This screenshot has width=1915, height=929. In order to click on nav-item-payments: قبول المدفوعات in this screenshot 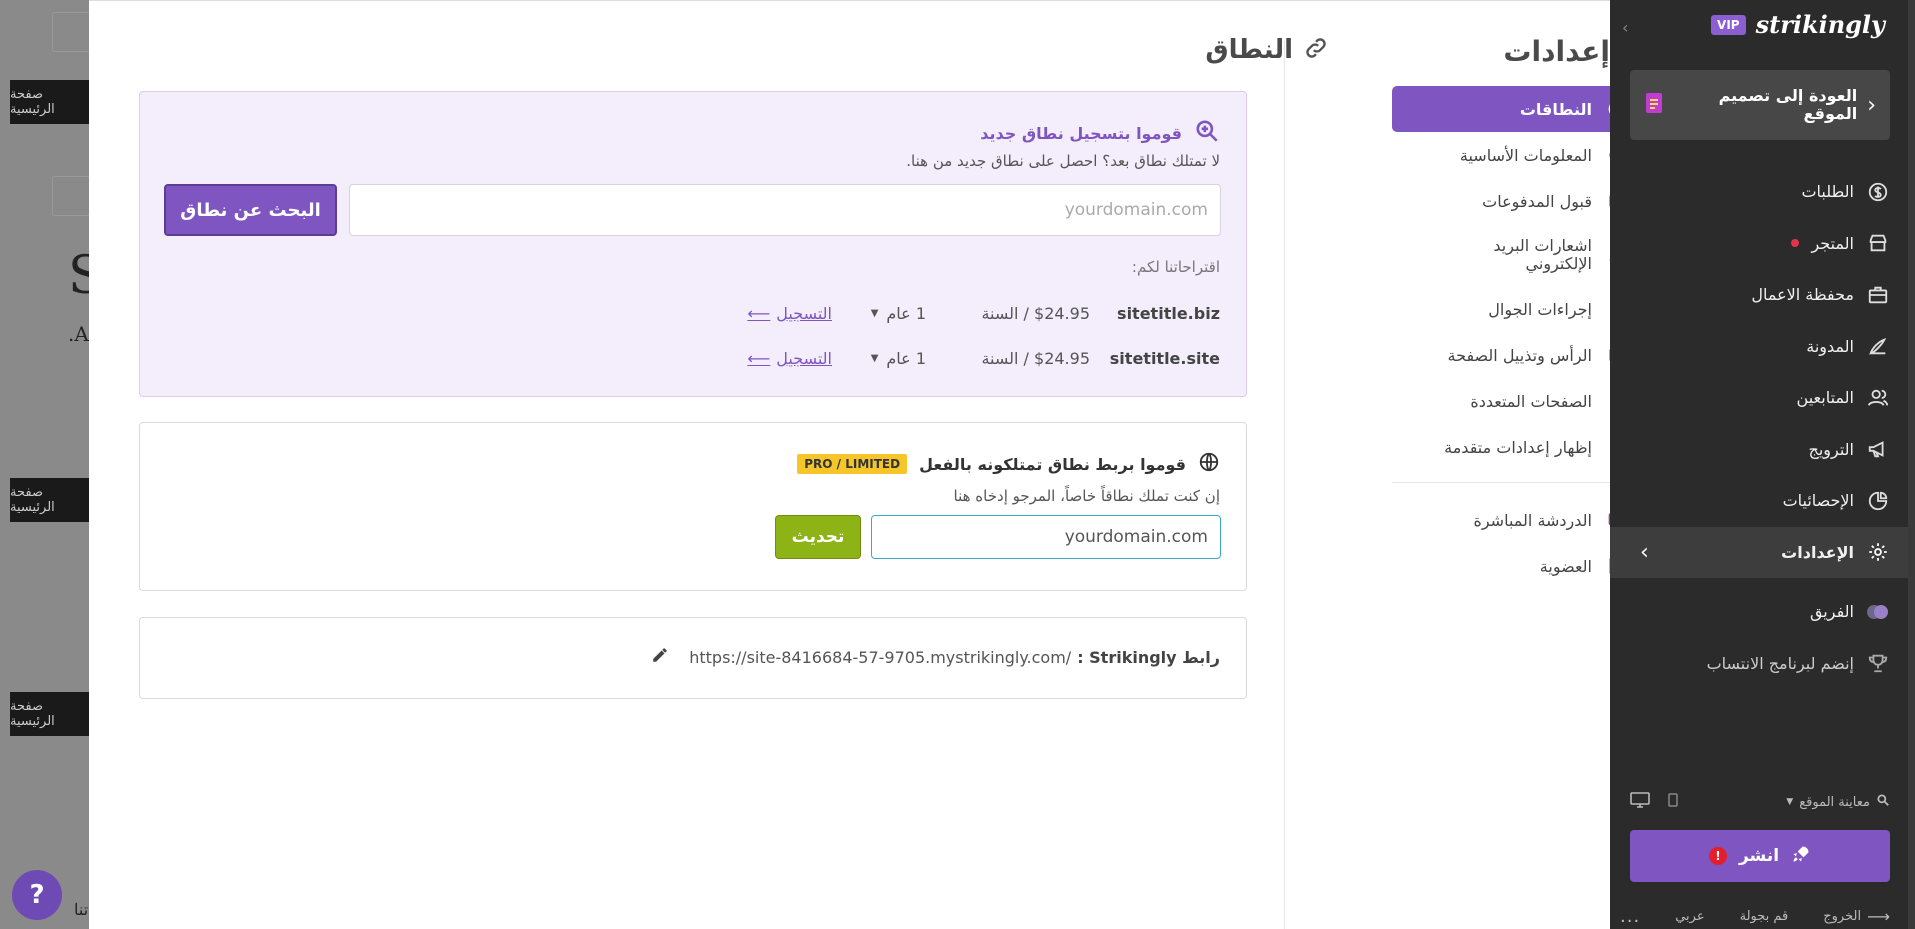, I will do `click(1517, 201)`.